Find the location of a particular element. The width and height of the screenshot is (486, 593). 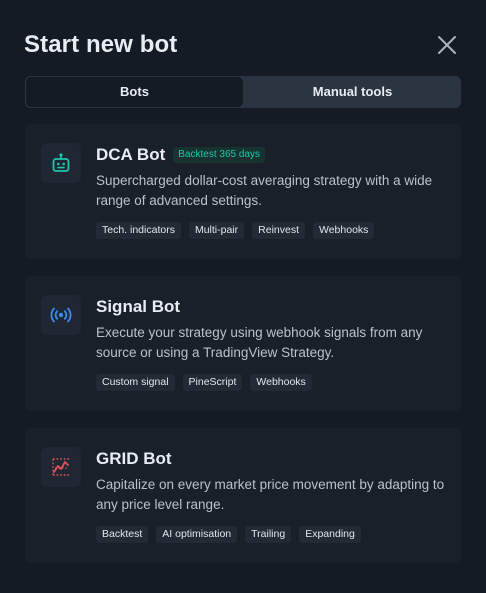

dialog-title: Start new bot is located at coordinates (101, 44).